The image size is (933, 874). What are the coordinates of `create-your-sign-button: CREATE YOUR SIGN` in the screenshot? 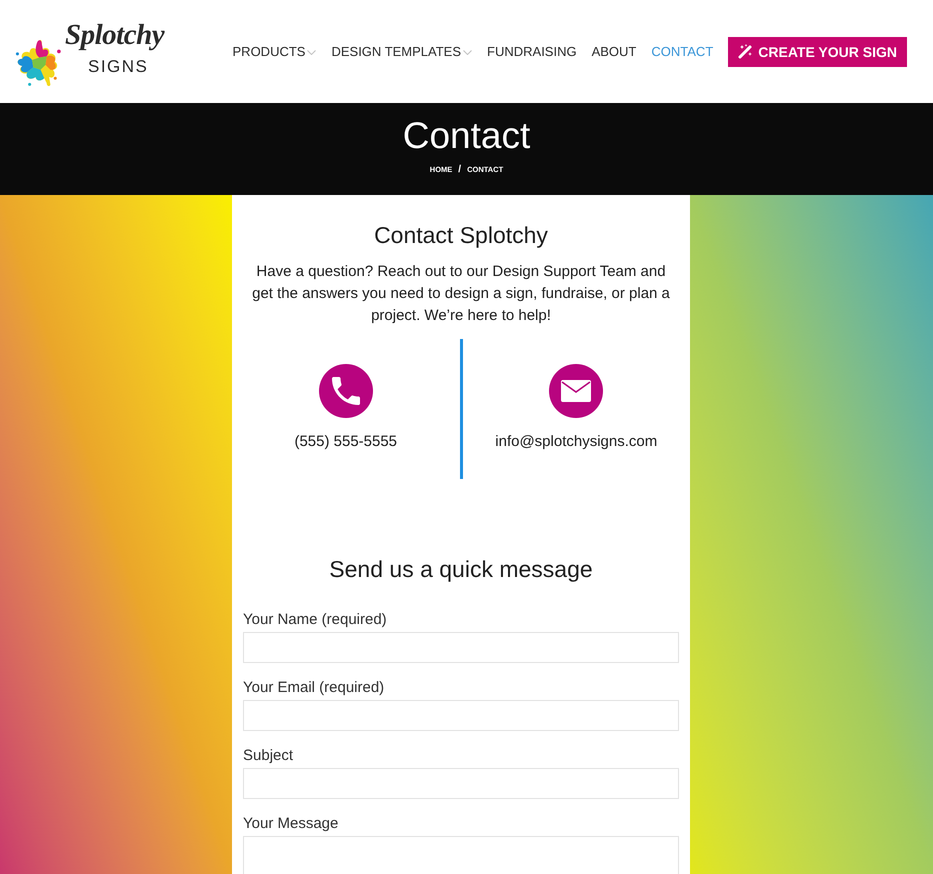 It's located at (817, 51).